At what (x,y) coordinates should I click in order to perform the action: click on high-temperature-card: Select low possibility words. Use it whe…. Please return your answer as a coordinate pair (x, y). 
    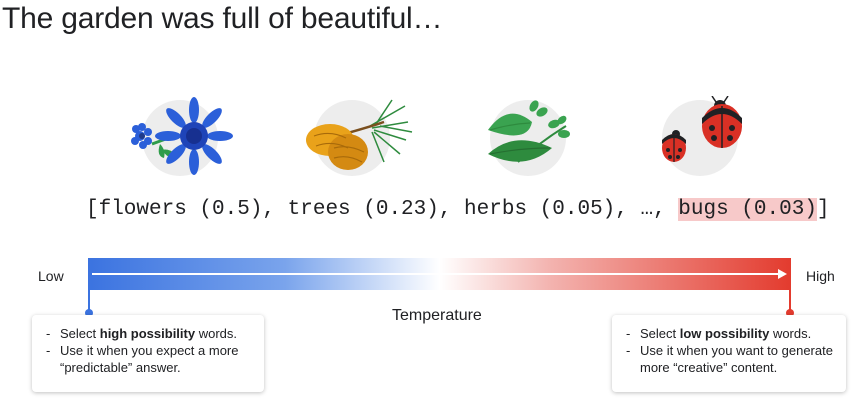
    Looking at the image, I should click on (729, 353).